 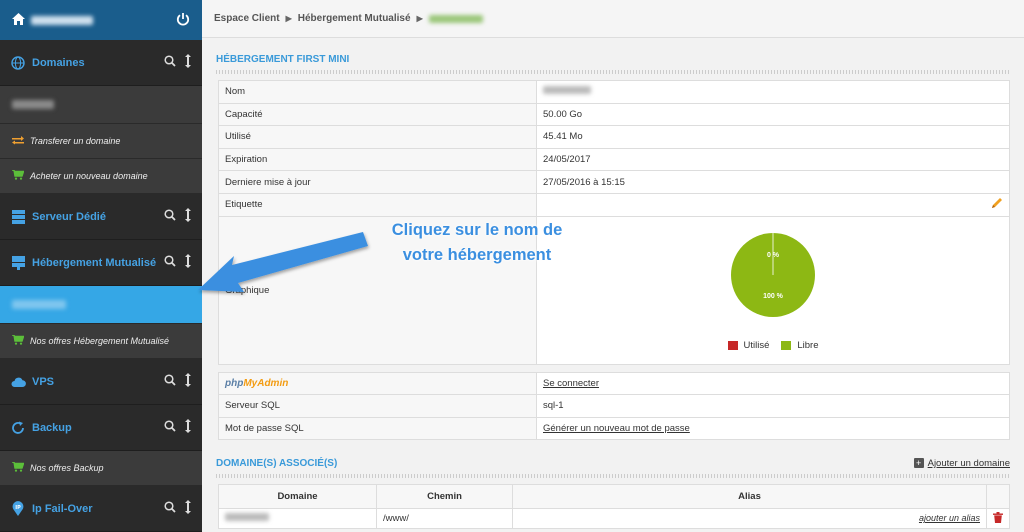 What do you see at coordinates (968, 463) in the screenshot?
I see `add-domain-label: Ajouter un domaine` at bounding box center [968, 463].